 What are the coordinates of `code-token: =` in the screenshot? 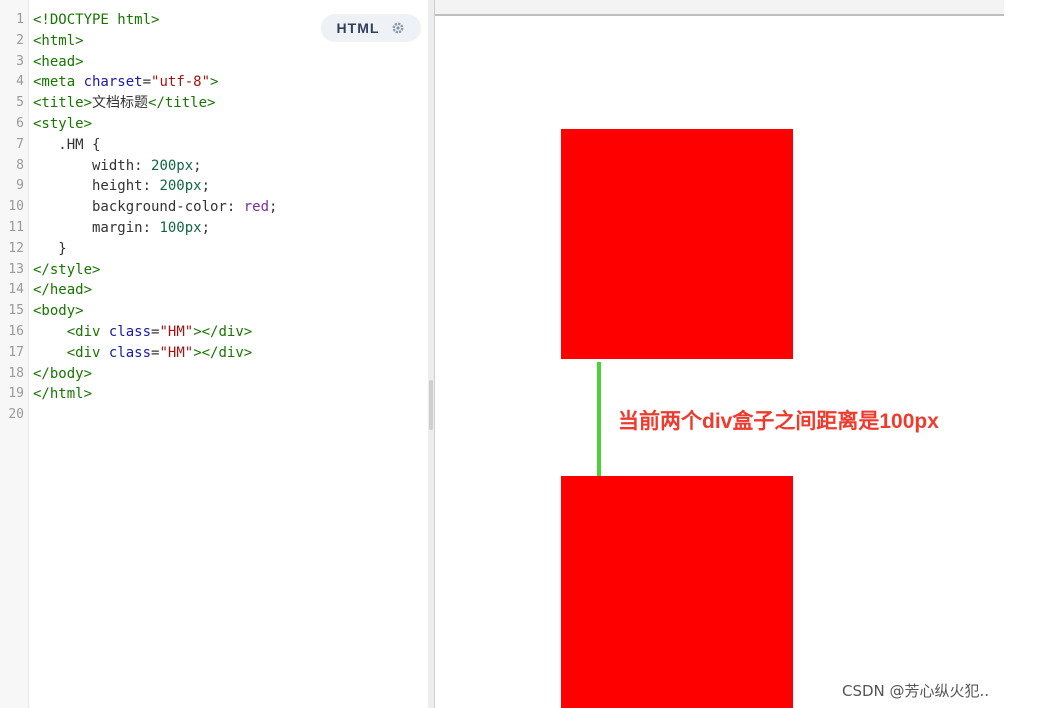 It's located at (147, 82).